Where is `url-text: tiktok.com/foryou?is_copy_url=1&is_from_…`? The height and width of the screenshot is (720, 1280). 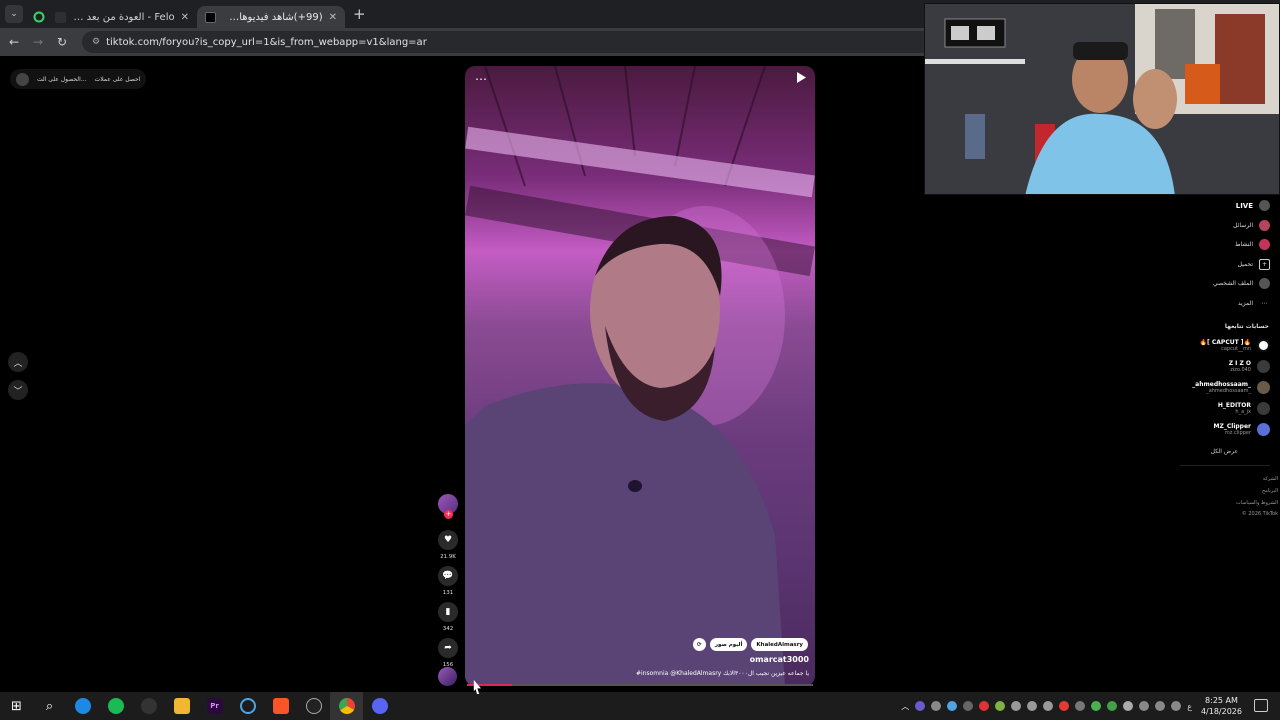 url-text: tiktok.com/foryou?is_copy_url=1&is_from_… is located at coordinates (266, 42).